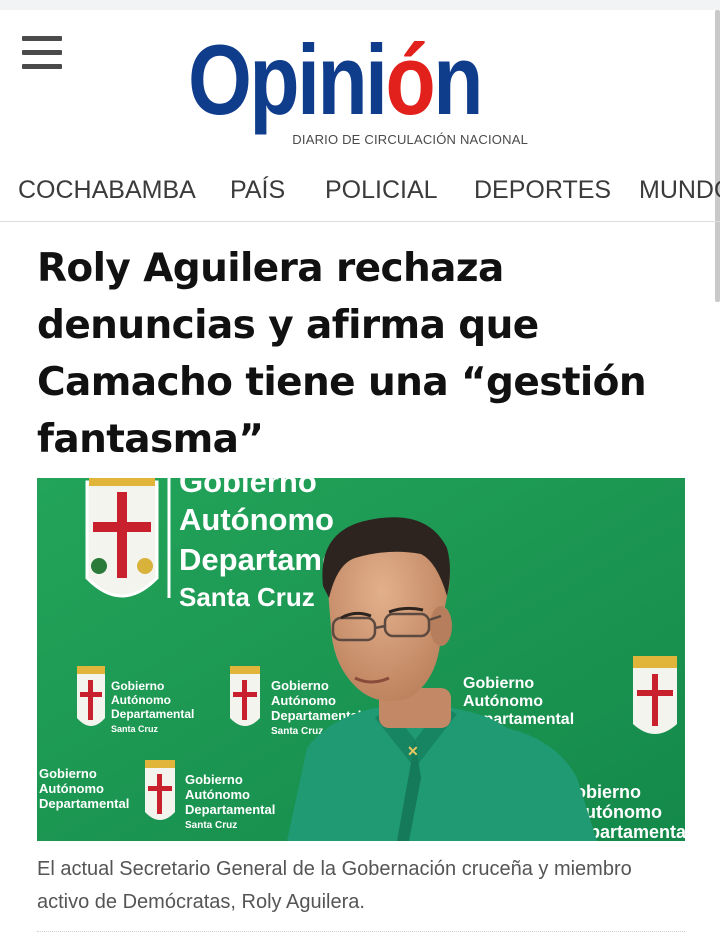  What do you see at coordinates (259, 559) in the screenshot?
I see `backdrop-text-departamental: Departame` at bounding box center [259, 559].